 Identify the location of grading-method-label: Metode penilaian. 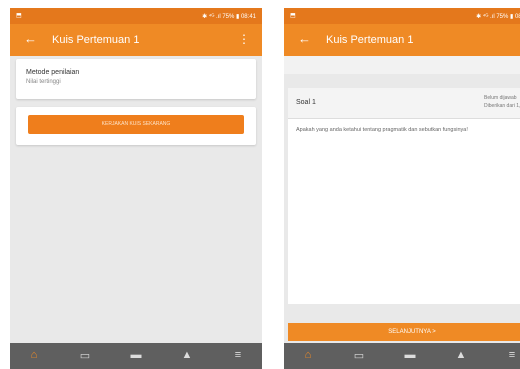
(53, 72).